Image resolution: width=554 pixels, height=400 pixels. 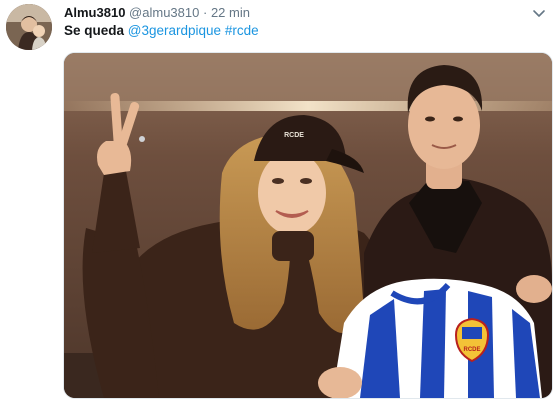 I want to click on handle: @almu3810, so click(x=164, y=12).